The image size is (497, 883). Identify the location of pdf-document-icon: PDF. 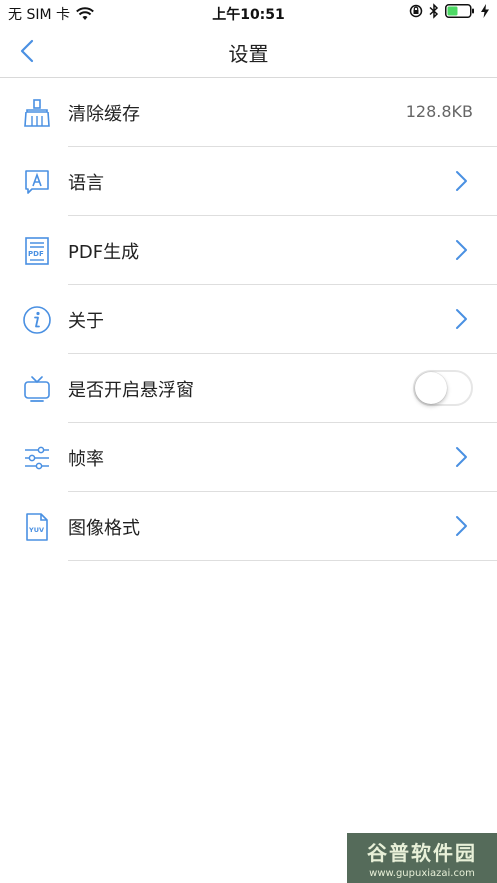
(37, 251).